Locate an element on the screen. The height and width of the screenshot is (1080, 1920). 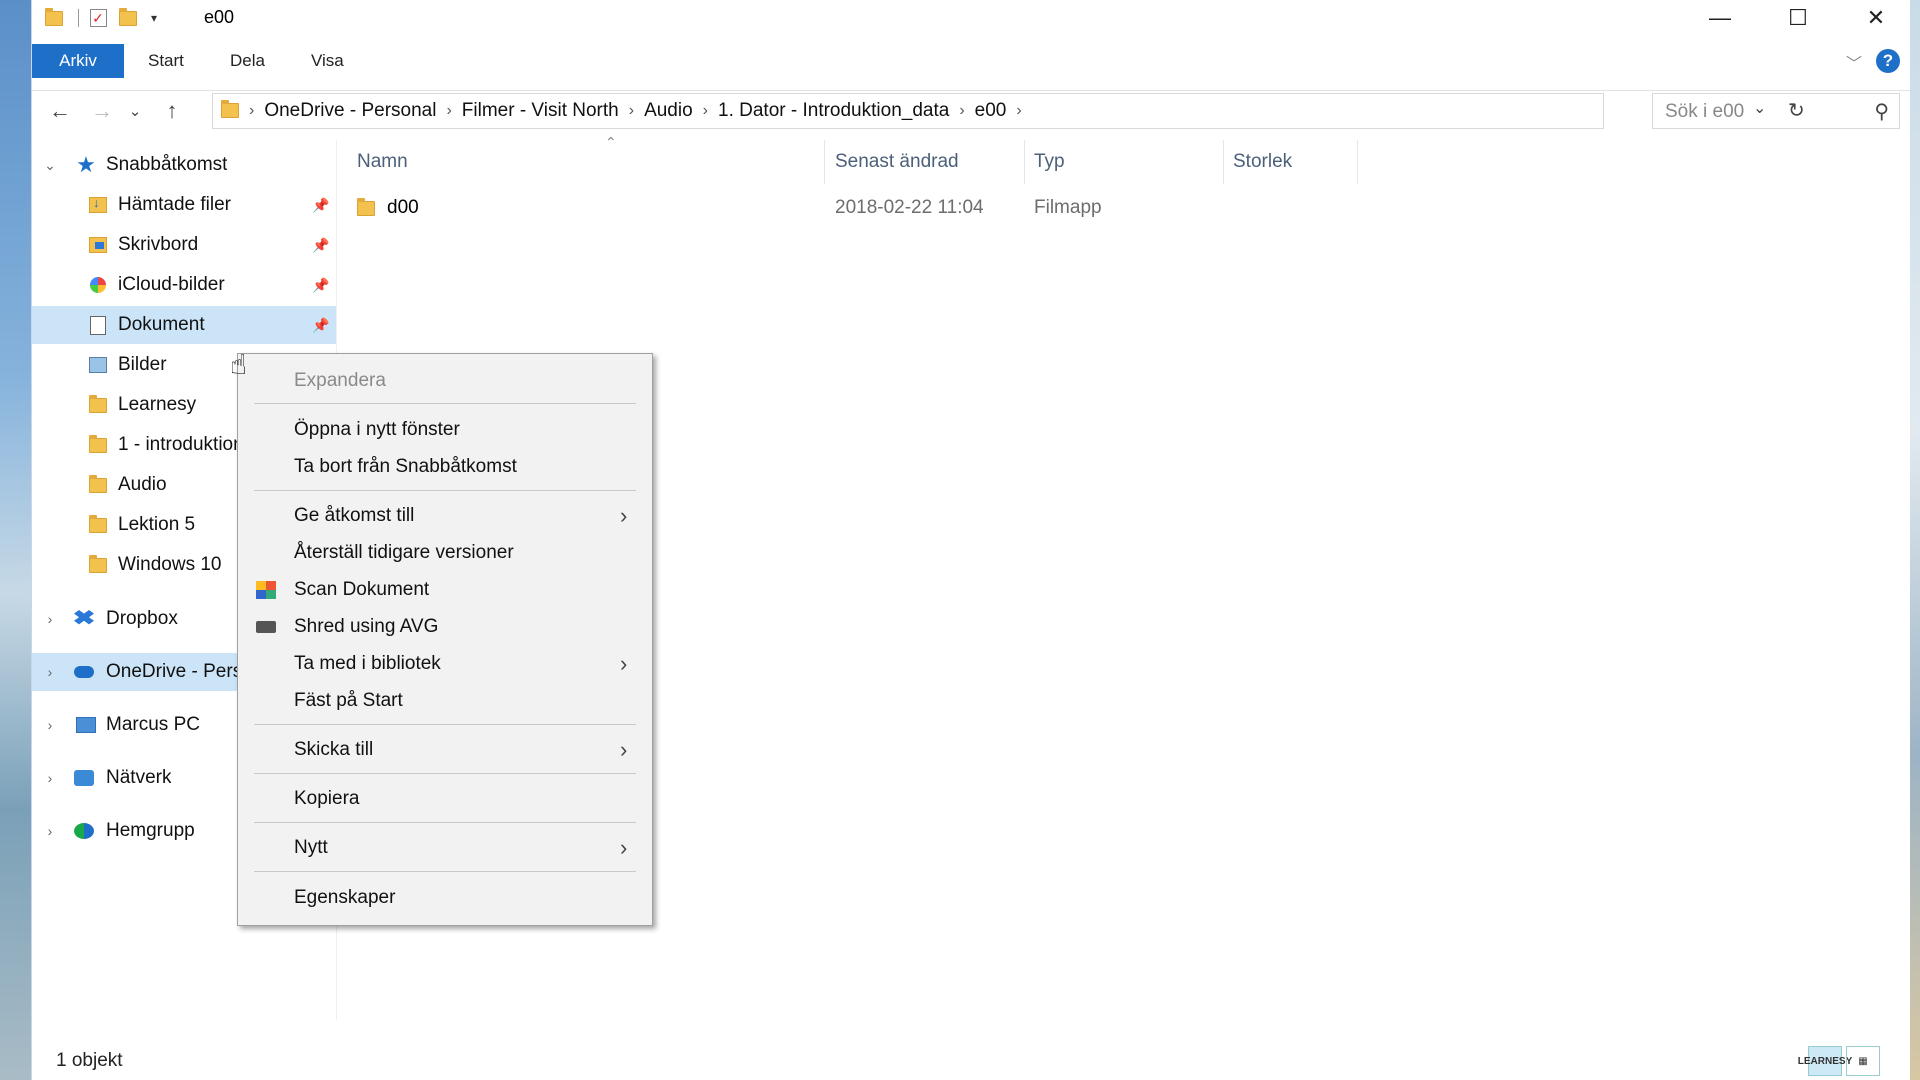
computer-icon is located at coordinates (86, 725).